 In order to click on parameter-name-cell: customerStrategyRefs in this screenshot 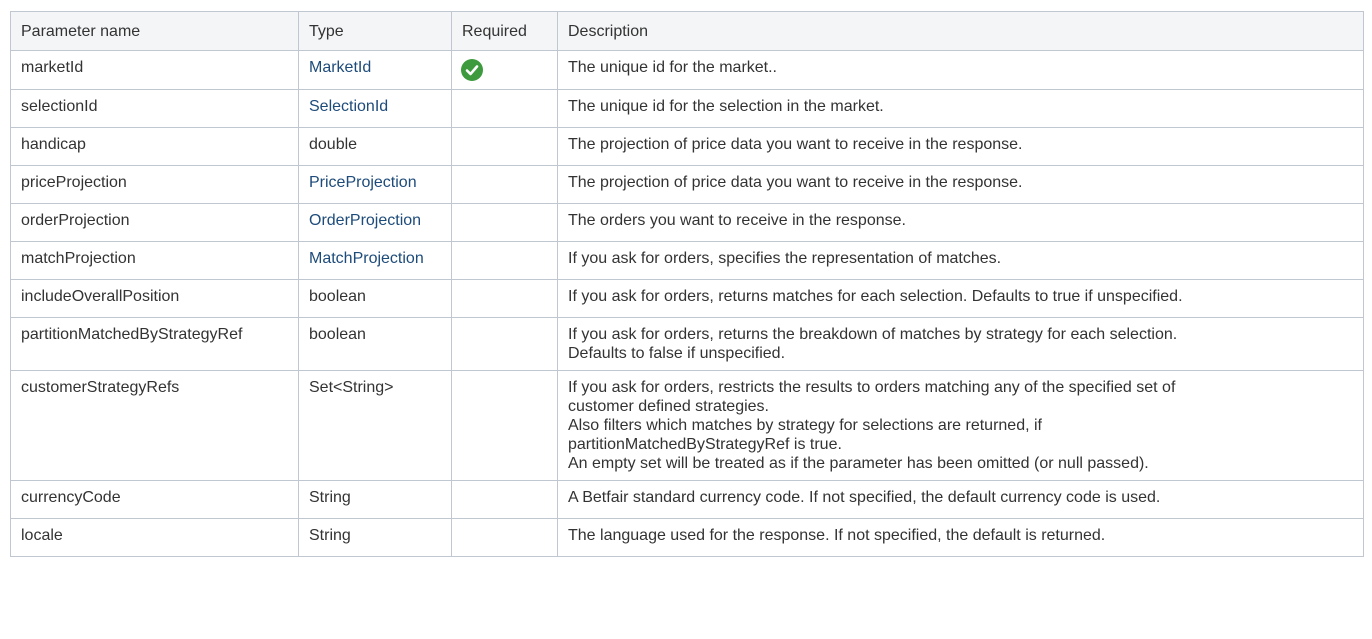, I will do `click(154, 425)`.